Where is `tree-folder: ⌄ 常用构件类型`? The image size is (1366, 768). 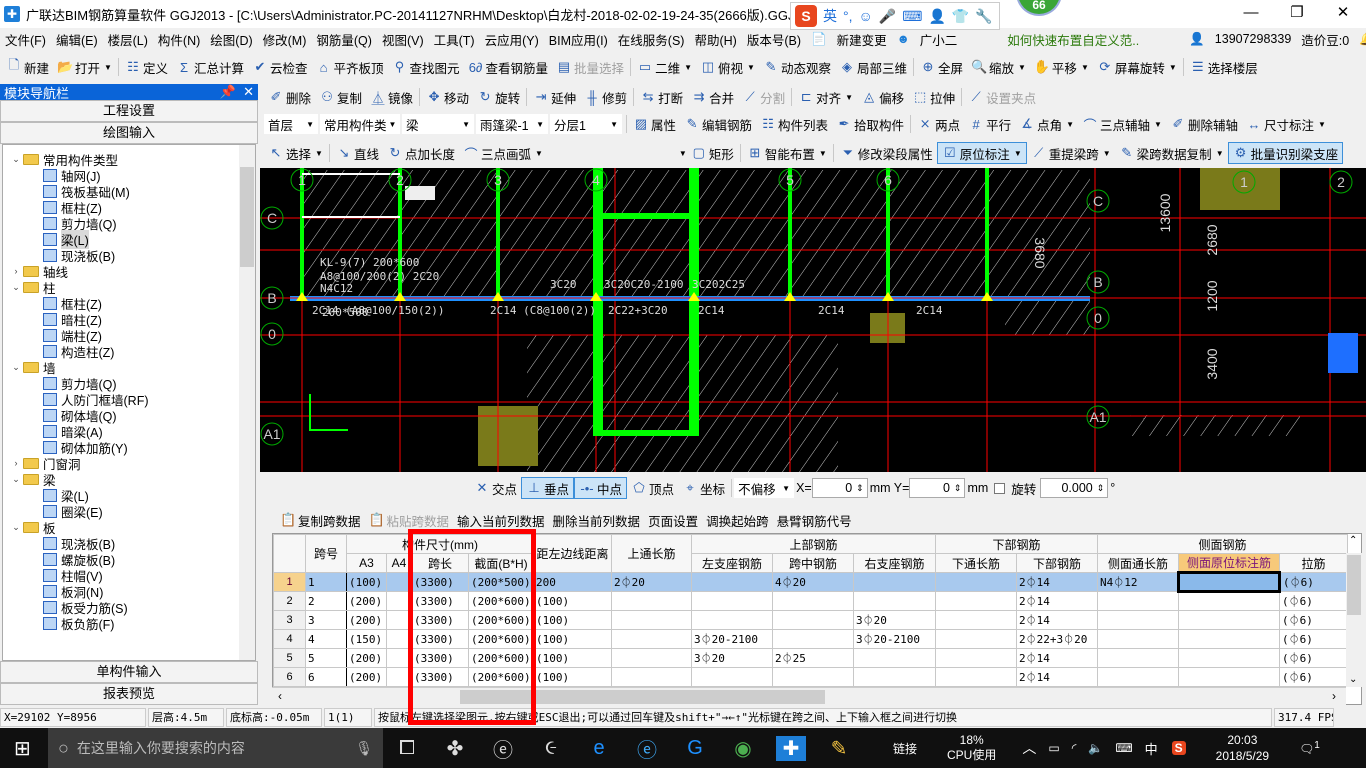 tree-folder: ⌄ 常用构件类型 is located at coordinates (129, 159).